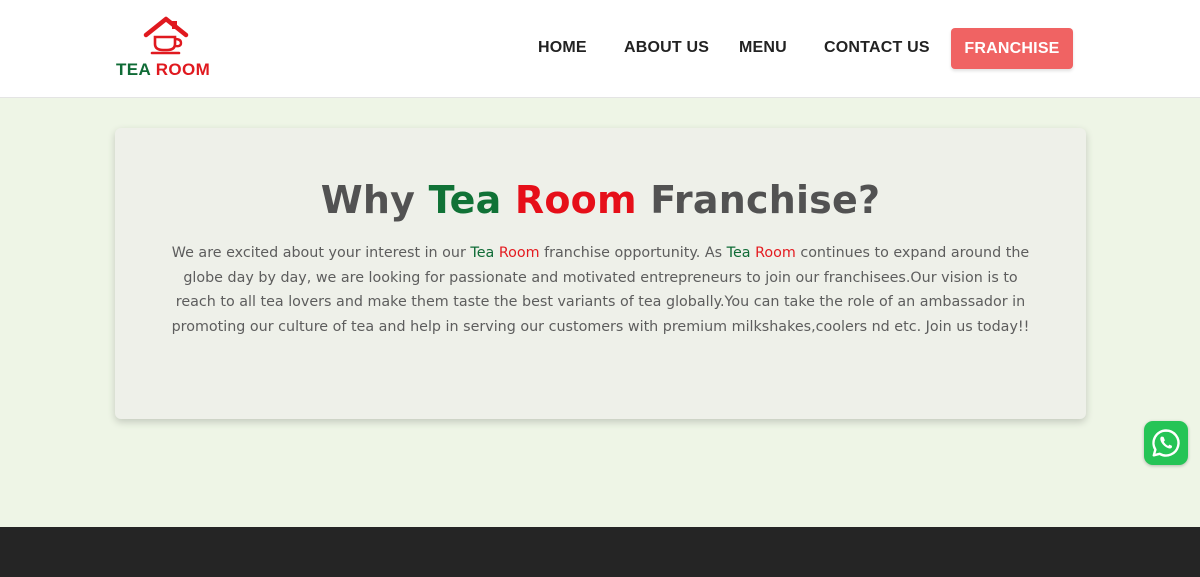 The width and height of the screenshot is (1200, 577). What do you see at coordinates (1012, 48) in the screenshot?
I see `franchise-button: FRANCHISE` at bounding box center [1012, 48].